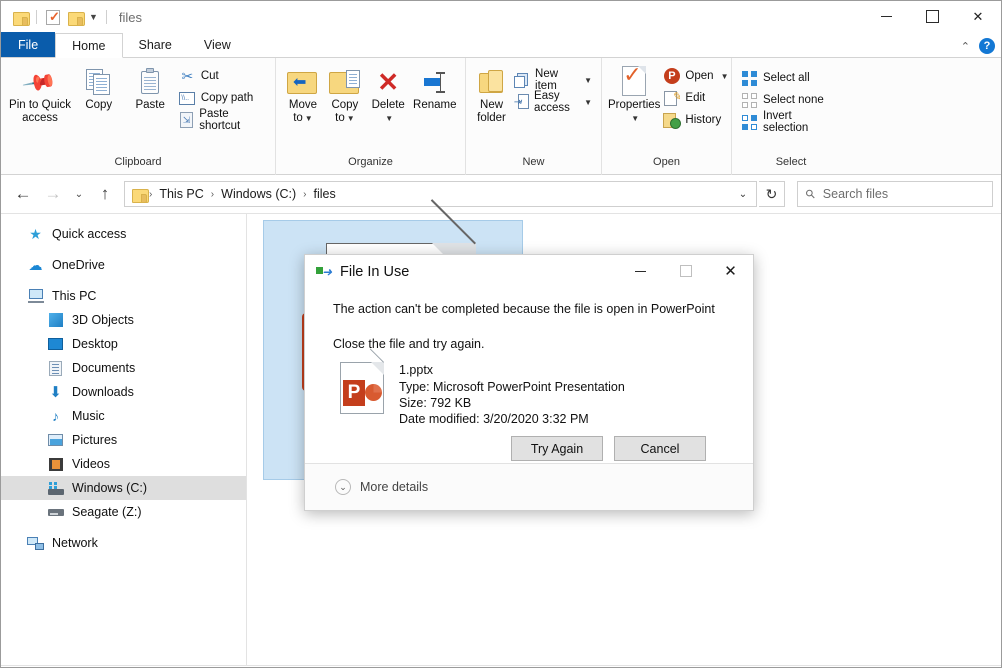 The image size is (1002, 668). I want to click on select-all-button: Select all, so click(790, 78).